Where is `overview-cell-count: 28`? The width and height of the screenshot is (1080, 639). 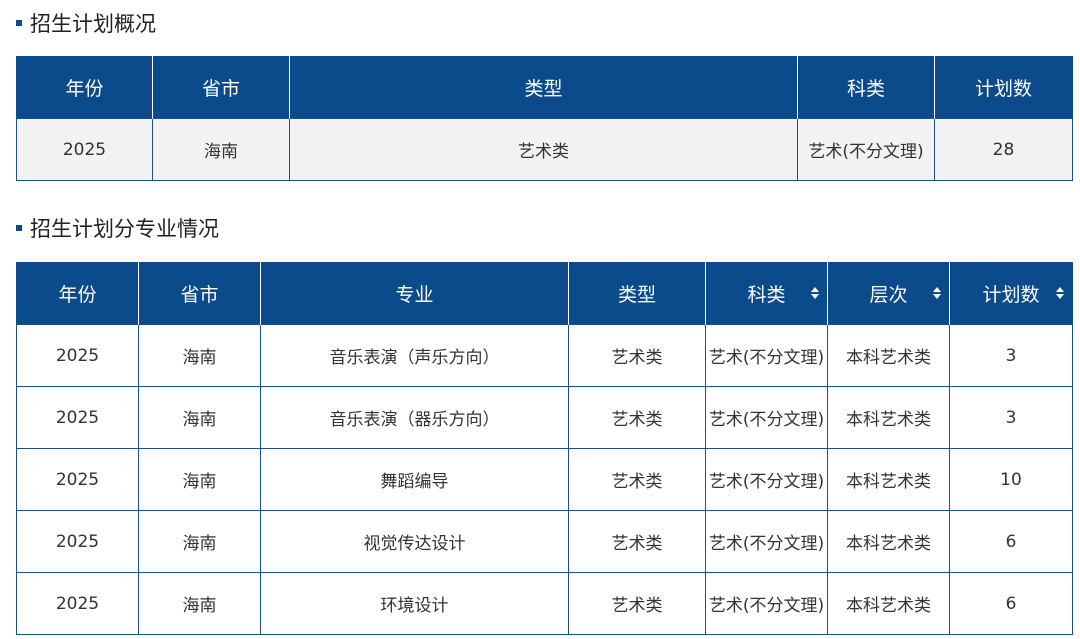
overview-cell-count: 28 is located at coordinates (1003, 149).